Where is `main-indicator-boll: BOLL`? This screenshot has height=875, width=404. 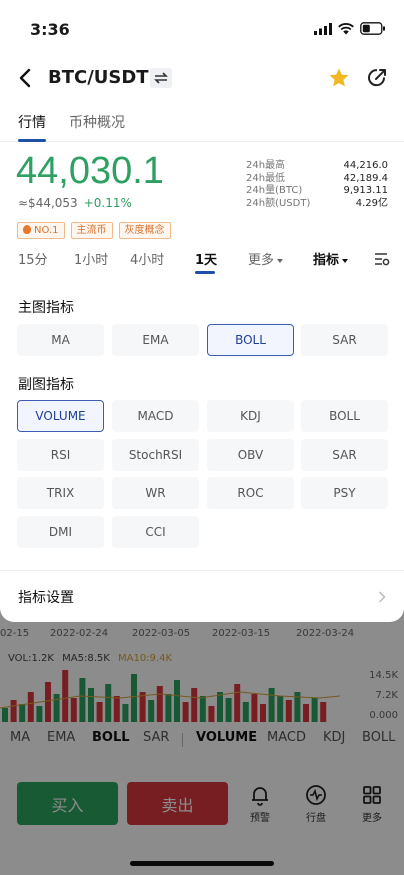 main-indicator-boll: BOLL is located at coordinates (250, 340).